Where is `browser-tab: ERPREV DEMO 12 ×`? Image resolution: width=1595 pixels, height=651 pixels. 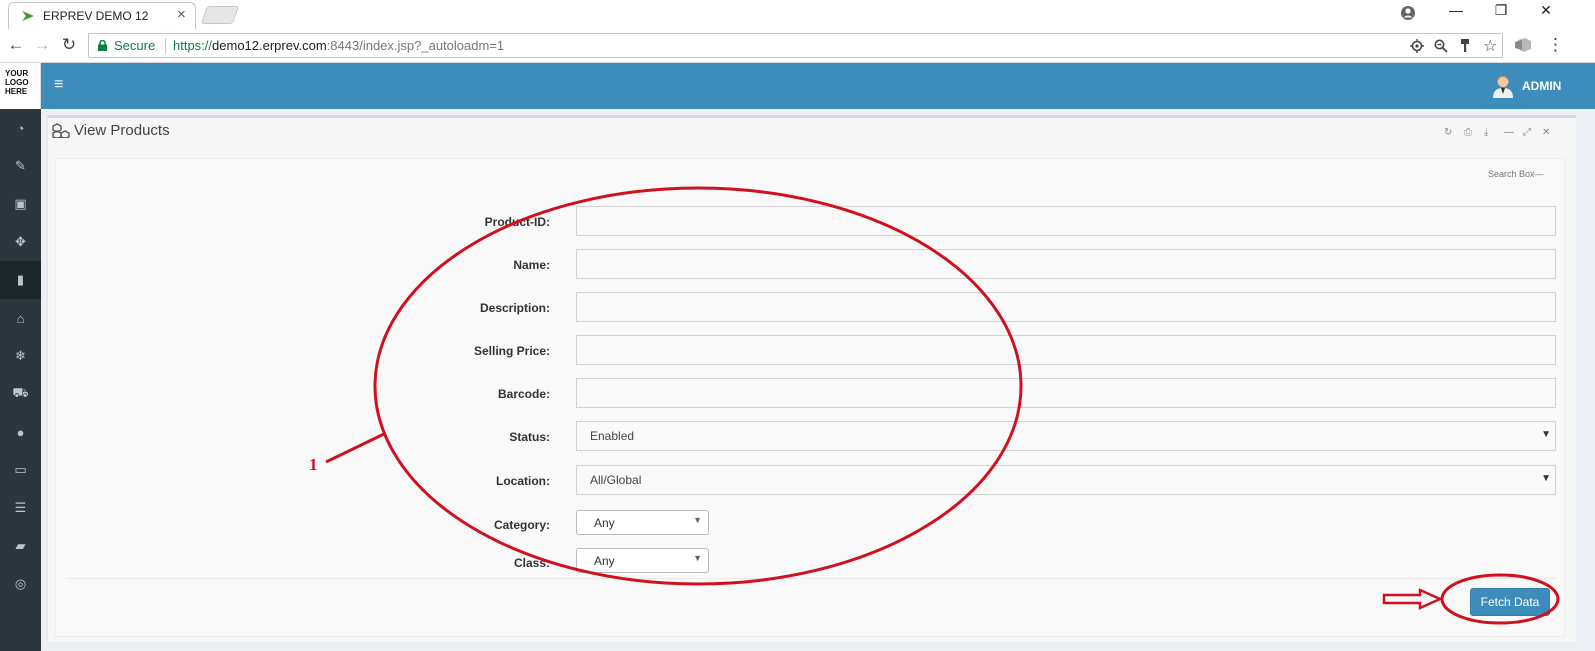
browser-tab: ERPREV DEMO 12 × is located at coordinates (102, 15).